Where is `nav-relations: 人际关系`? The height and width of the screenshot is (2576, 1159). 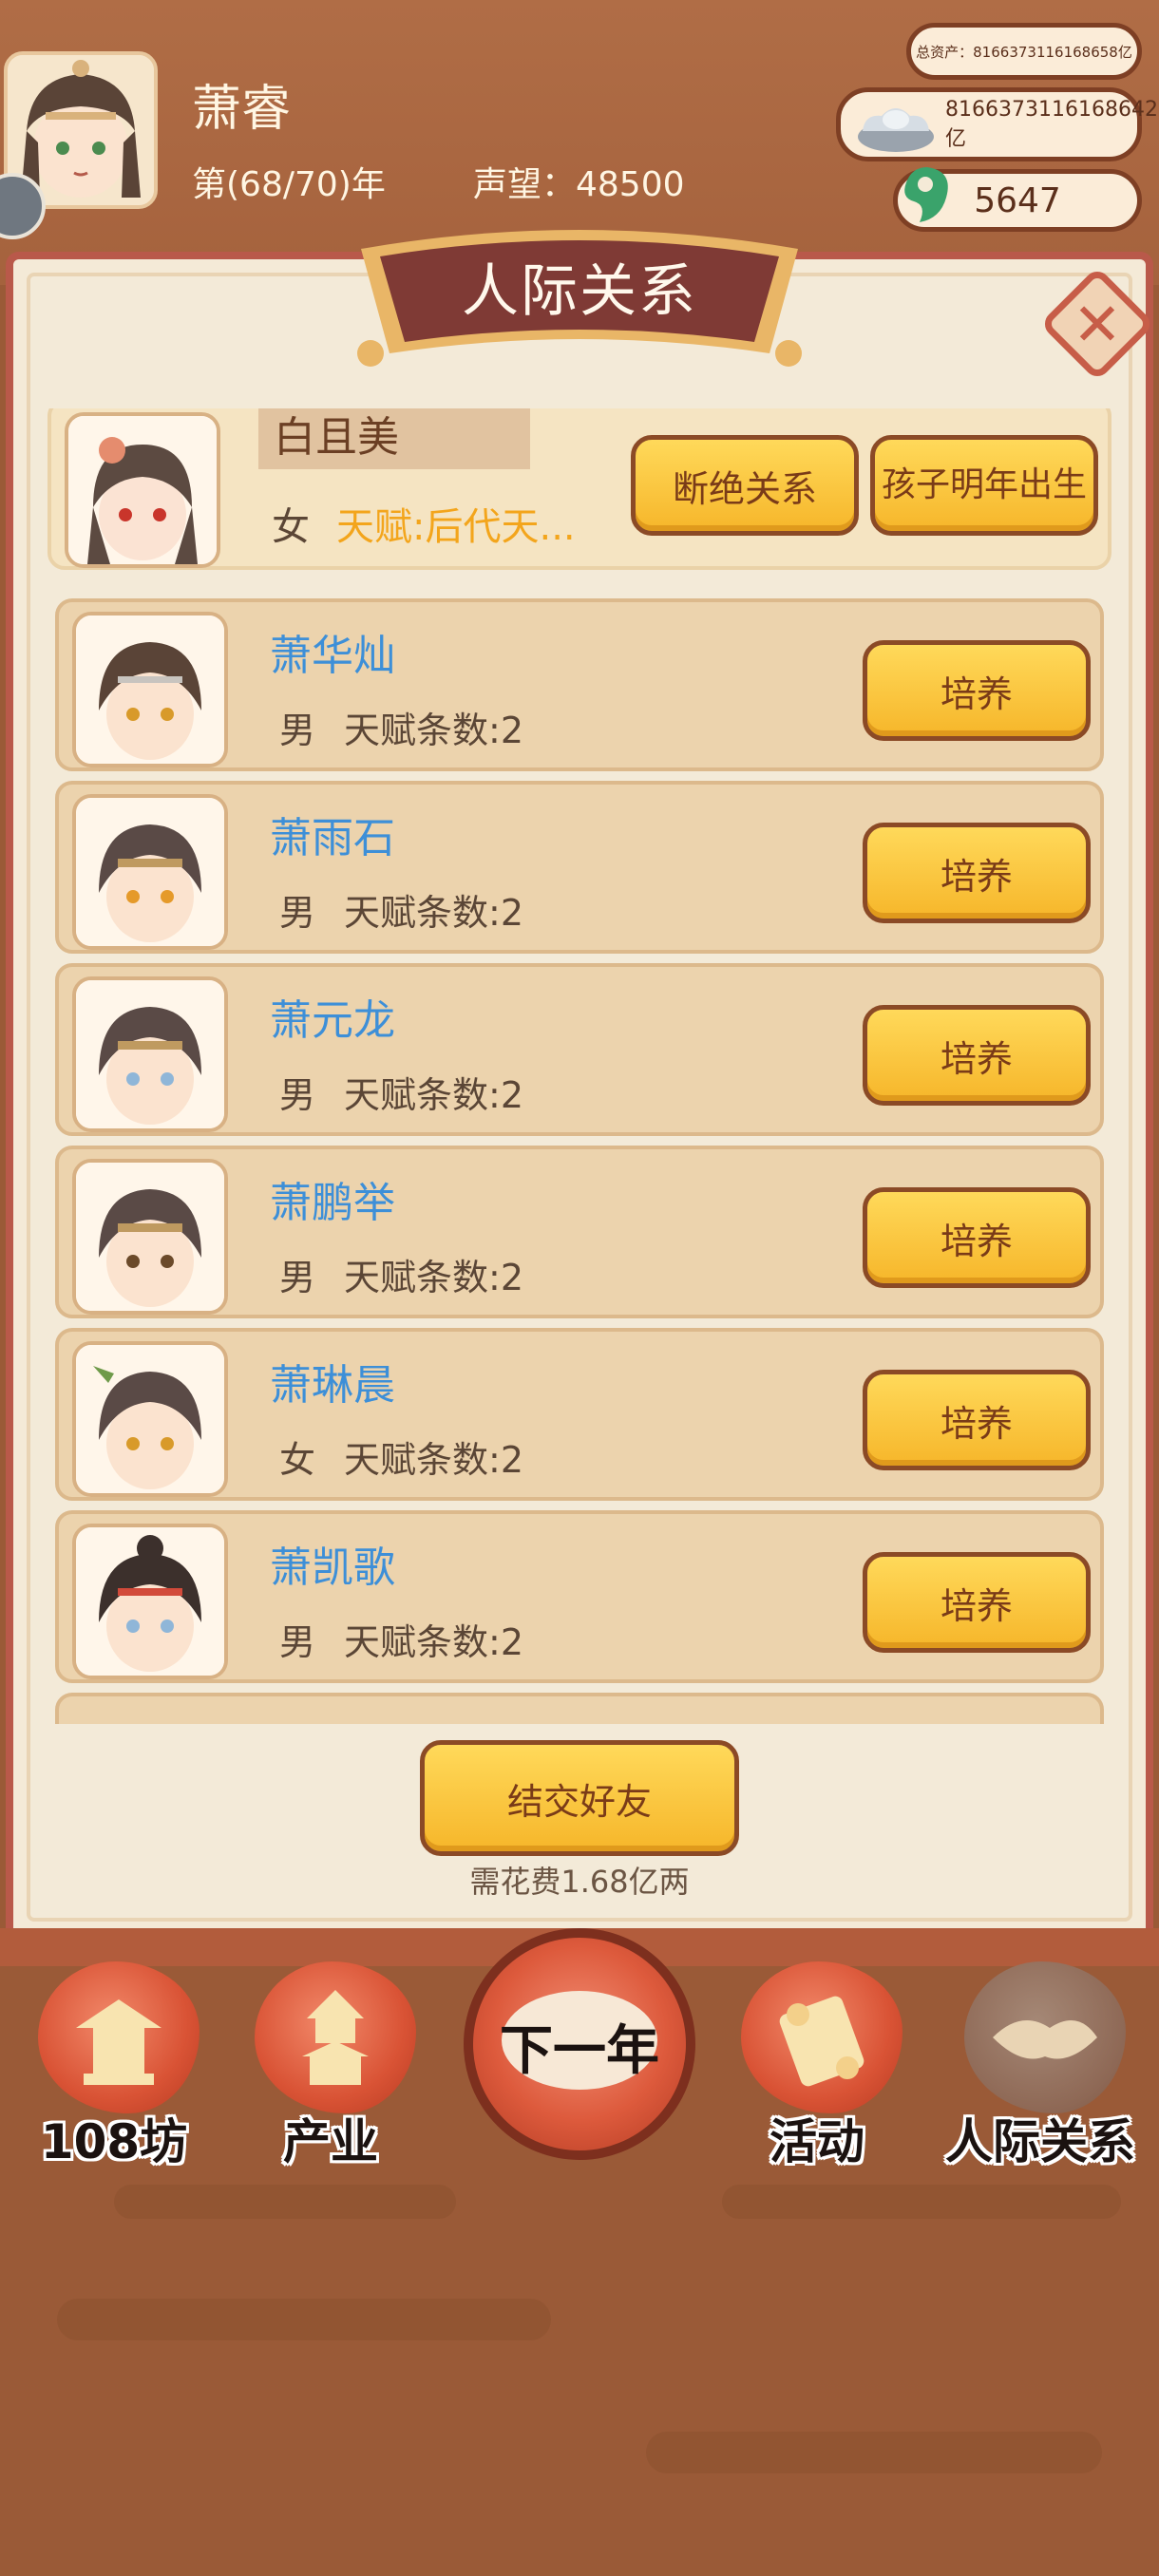
nav-relations: 人际关系 is located at coordinates (1040, 2065).